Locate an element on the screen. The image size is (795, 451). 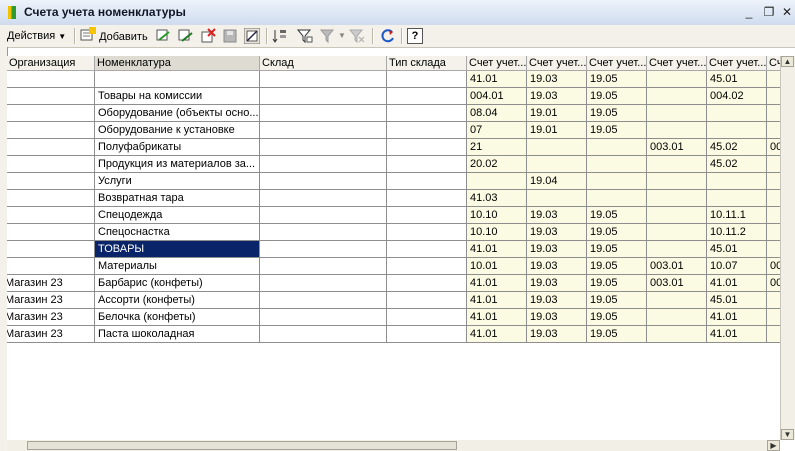
table-row: ТОВАРЫ 41.01 19.03 19.05 45.01 is located at coordinates (393, 249).